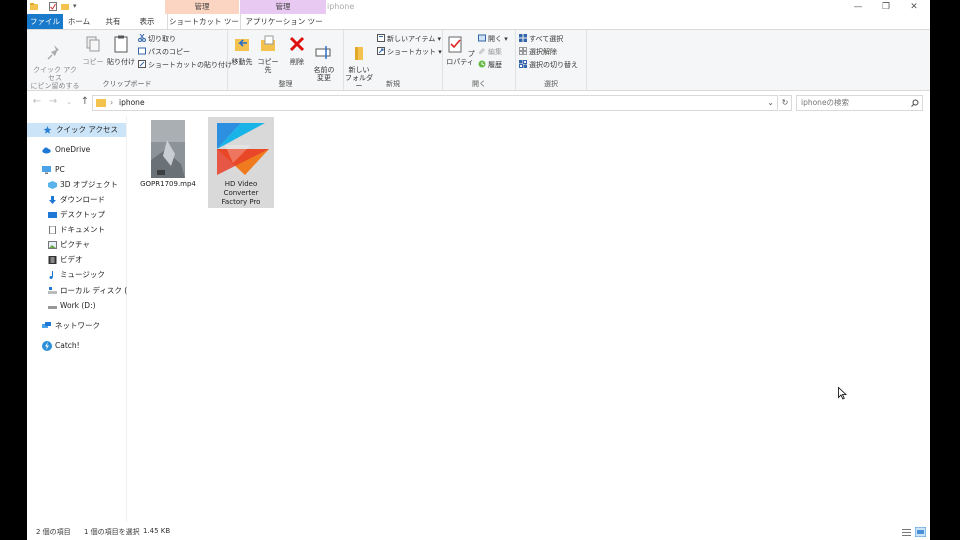 This screenshot has width=960, height=540. I want to click on invert-selection-button: 選択の切り替え, so click(548, 65).